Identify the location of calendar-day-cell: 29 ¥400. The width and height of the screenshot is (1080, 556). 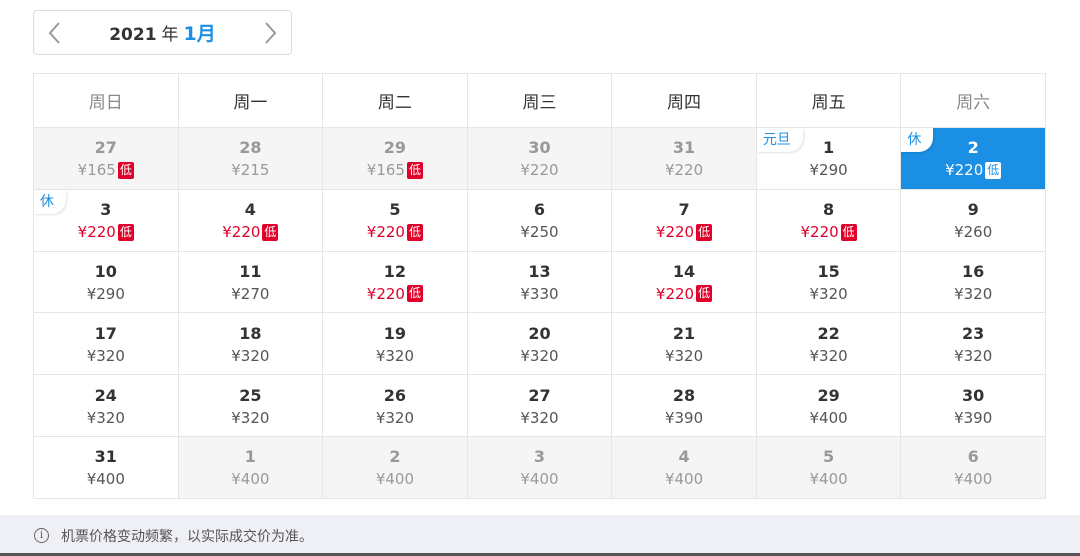
(828, 405).